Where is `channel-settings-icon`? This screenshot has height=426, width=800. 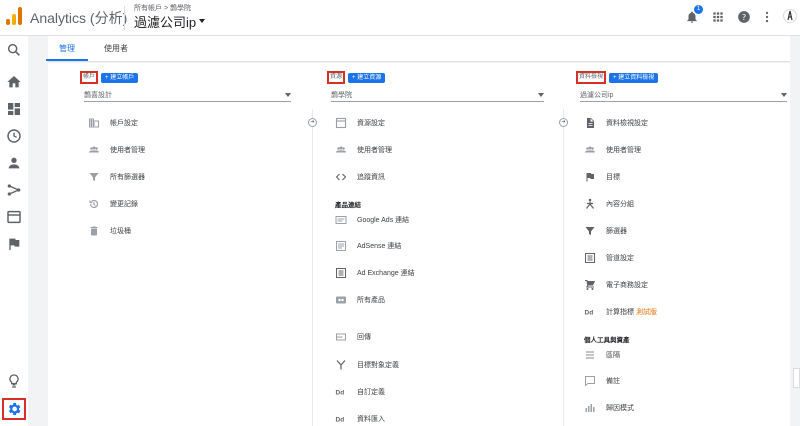 channel-settings-icon is located at coordinates (590, 258).